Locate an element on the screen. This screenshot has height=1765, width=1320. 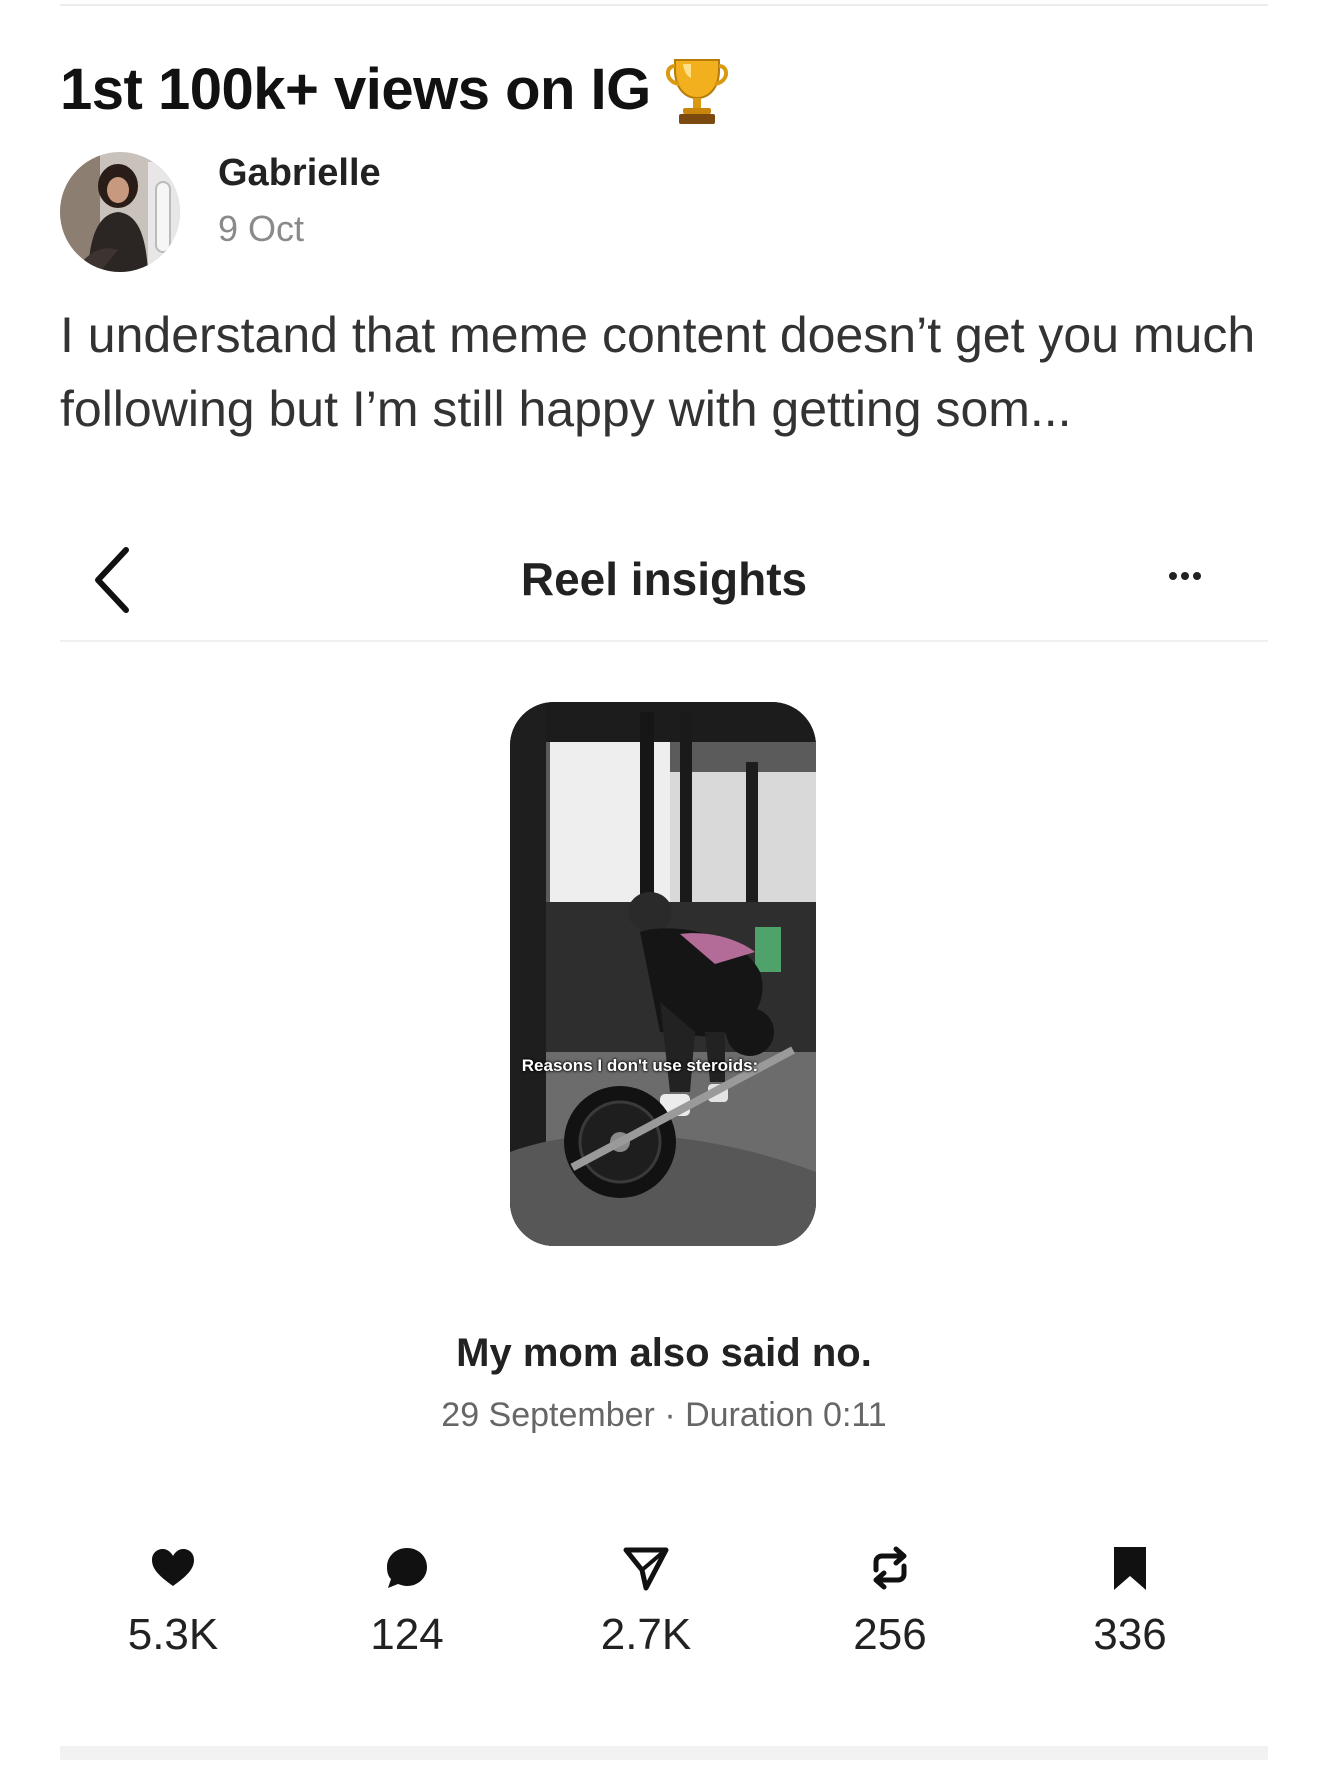
likes-stat: 5.3K is located at coordinates (173, 1602).